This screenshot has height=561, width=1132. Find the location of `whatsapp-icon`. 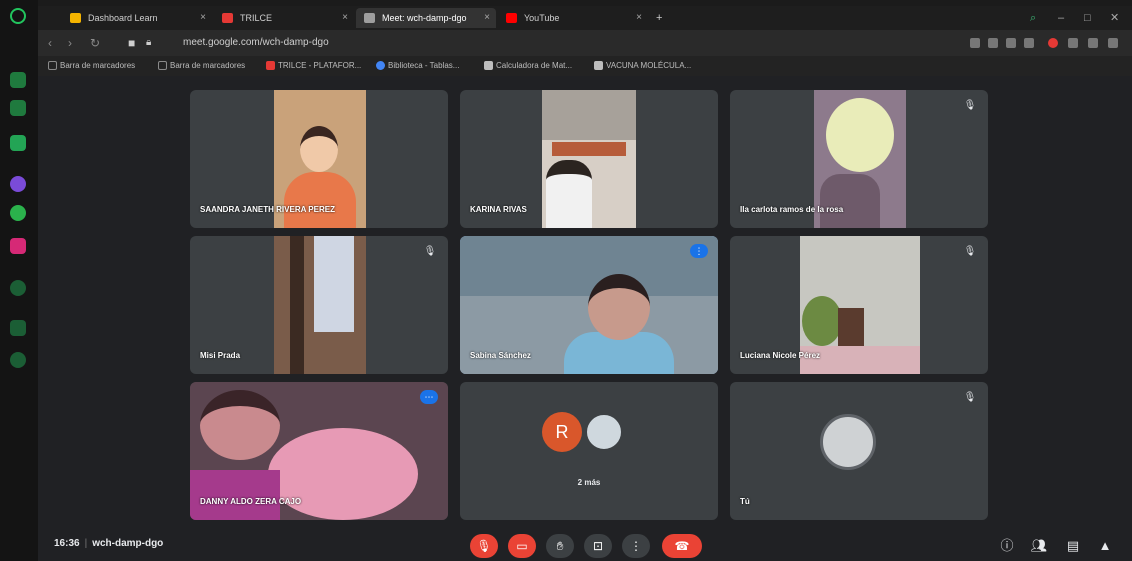

whatsapp-icon is located at coordinates (18, 143).